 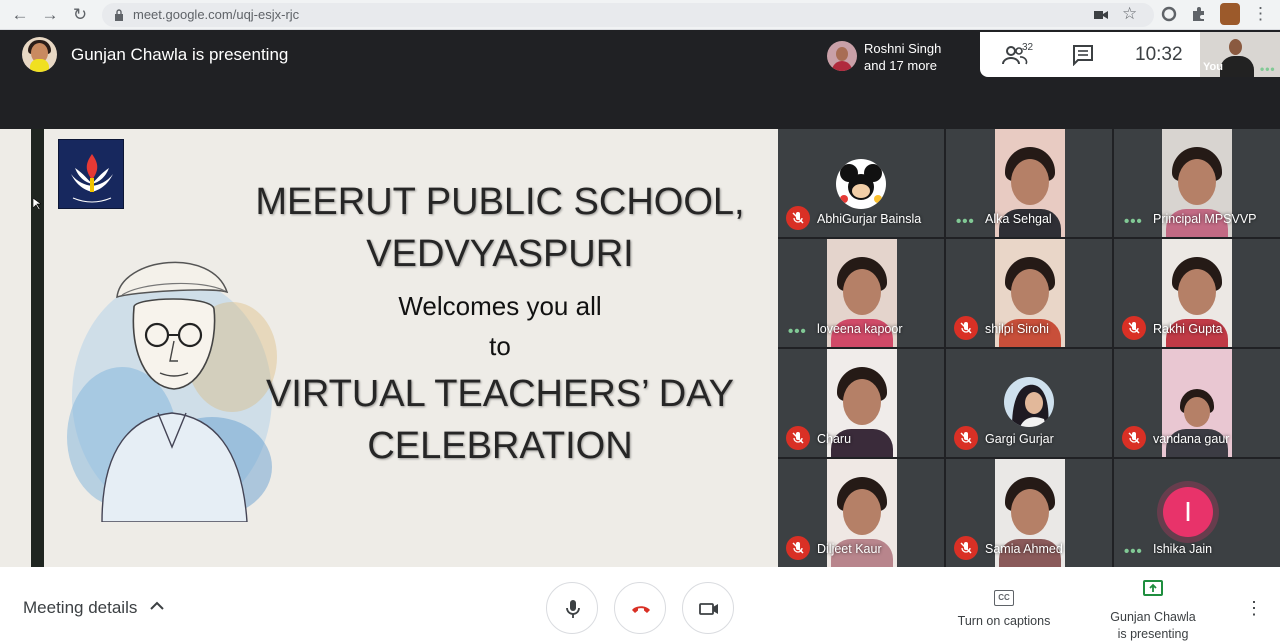 I want to click on participant-name: Alka Sehgal, so click(x=1018, y=219).